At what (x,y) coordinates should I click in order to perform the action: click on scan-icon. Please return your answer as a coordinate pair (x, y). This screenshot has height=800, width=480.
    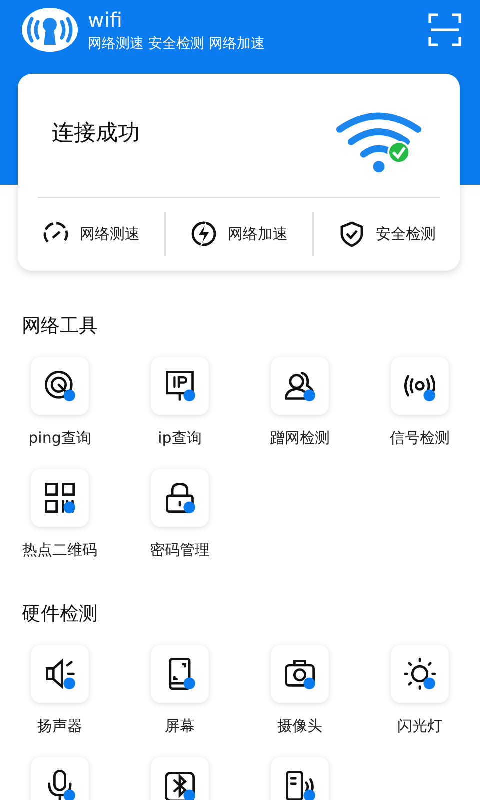
    Looking at the image, I should click on (445, 30).